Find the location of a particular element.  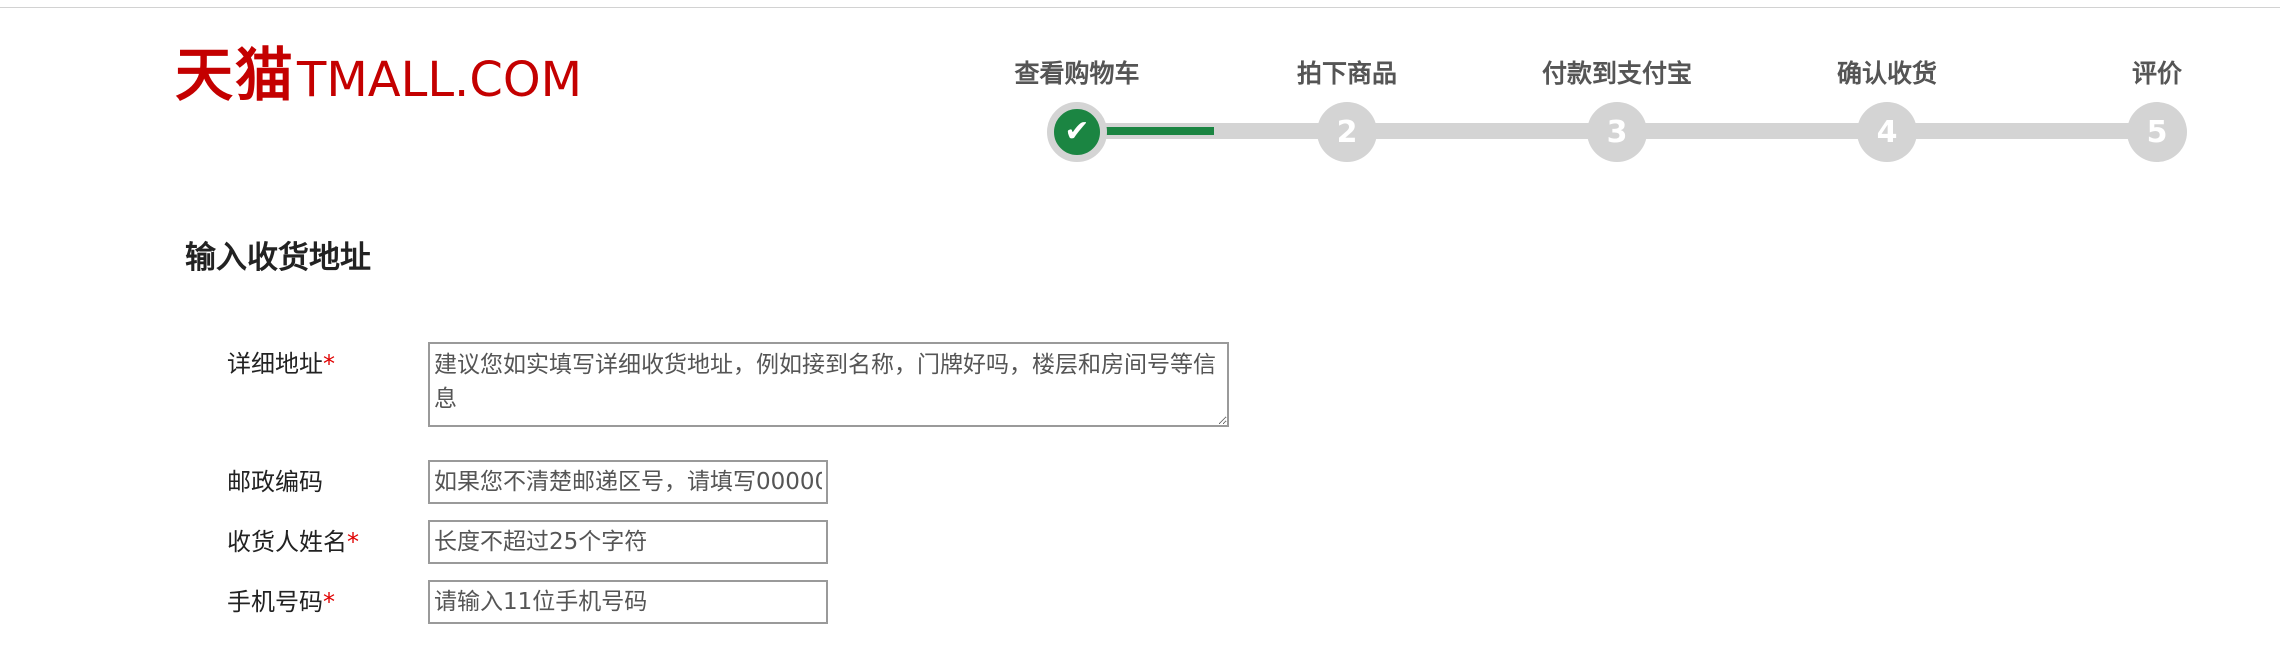

phone-label-text: 手机号码 is located at coordinates (275, 602).